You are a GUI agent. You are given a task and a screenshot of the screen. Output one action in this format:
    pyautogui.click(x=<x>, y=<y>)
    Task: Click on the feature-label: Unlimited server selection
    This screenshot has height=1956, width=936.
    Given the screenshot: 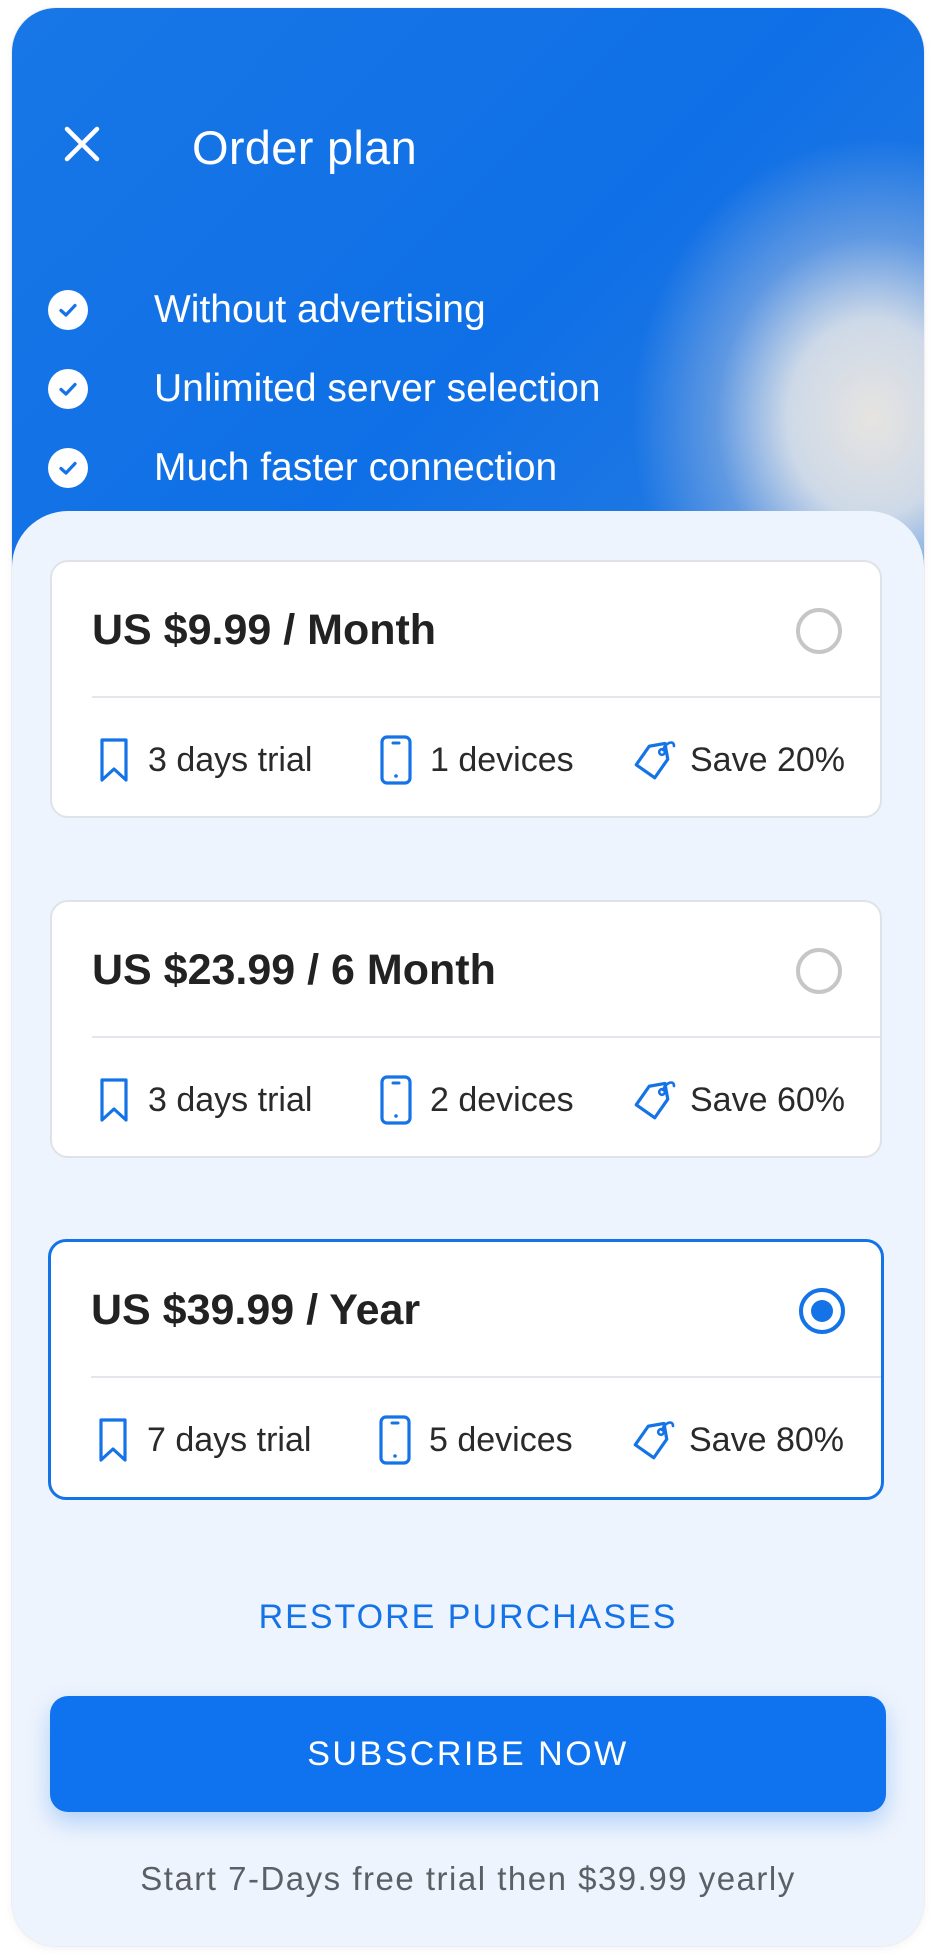 What is the action you would take?
    pyautogui.click(x=377, y=388)
    